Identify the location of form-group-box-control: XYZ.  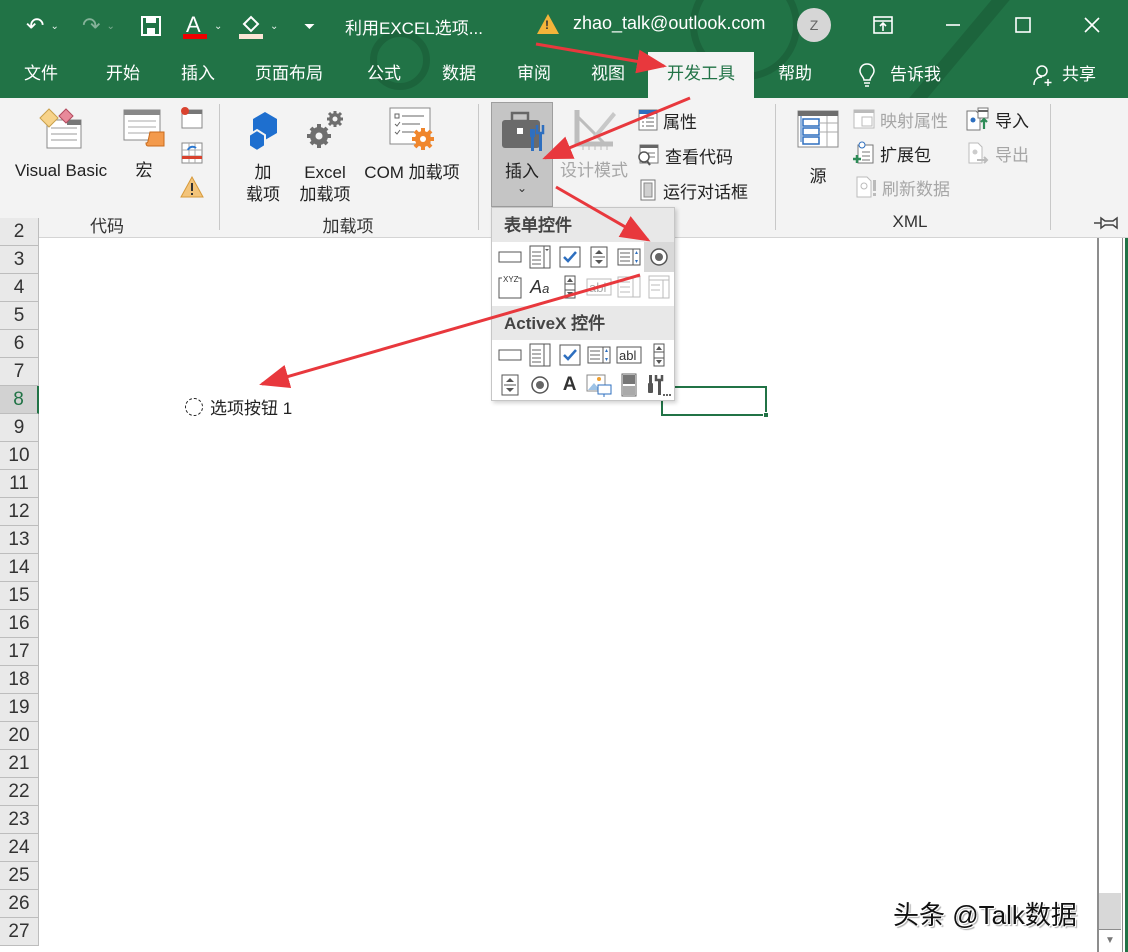
(510, 287).